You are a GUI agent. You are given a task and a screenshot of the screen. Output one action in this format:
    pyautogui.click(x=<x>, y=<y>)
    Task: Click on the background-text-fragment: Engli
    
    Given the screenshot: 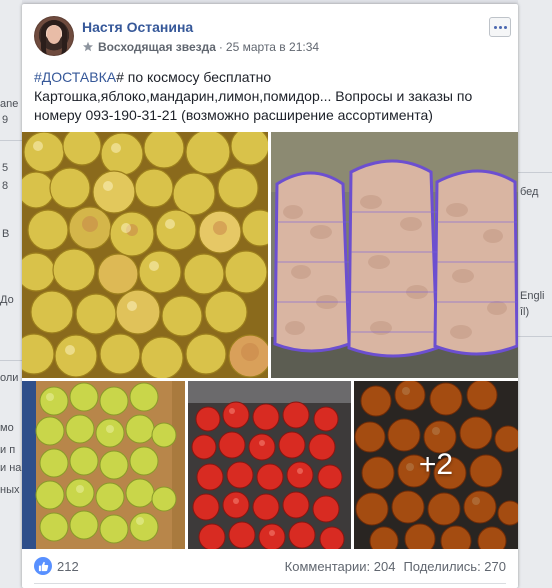 What is the action you would take?
    pyautogui.click(x=532, y=296)
    